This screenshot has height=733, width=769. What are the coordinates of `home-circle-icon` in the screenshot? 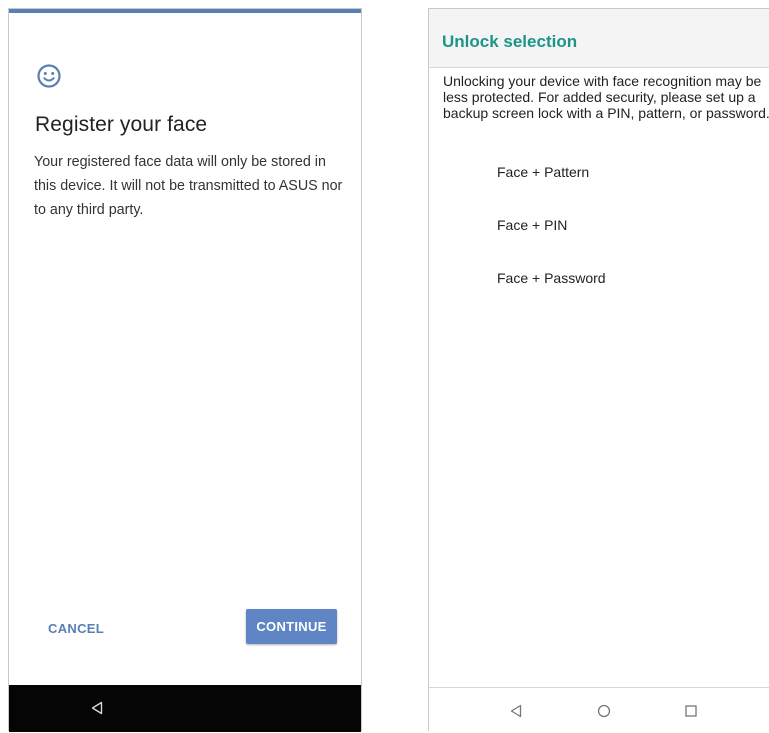 It's located at (604, 711).